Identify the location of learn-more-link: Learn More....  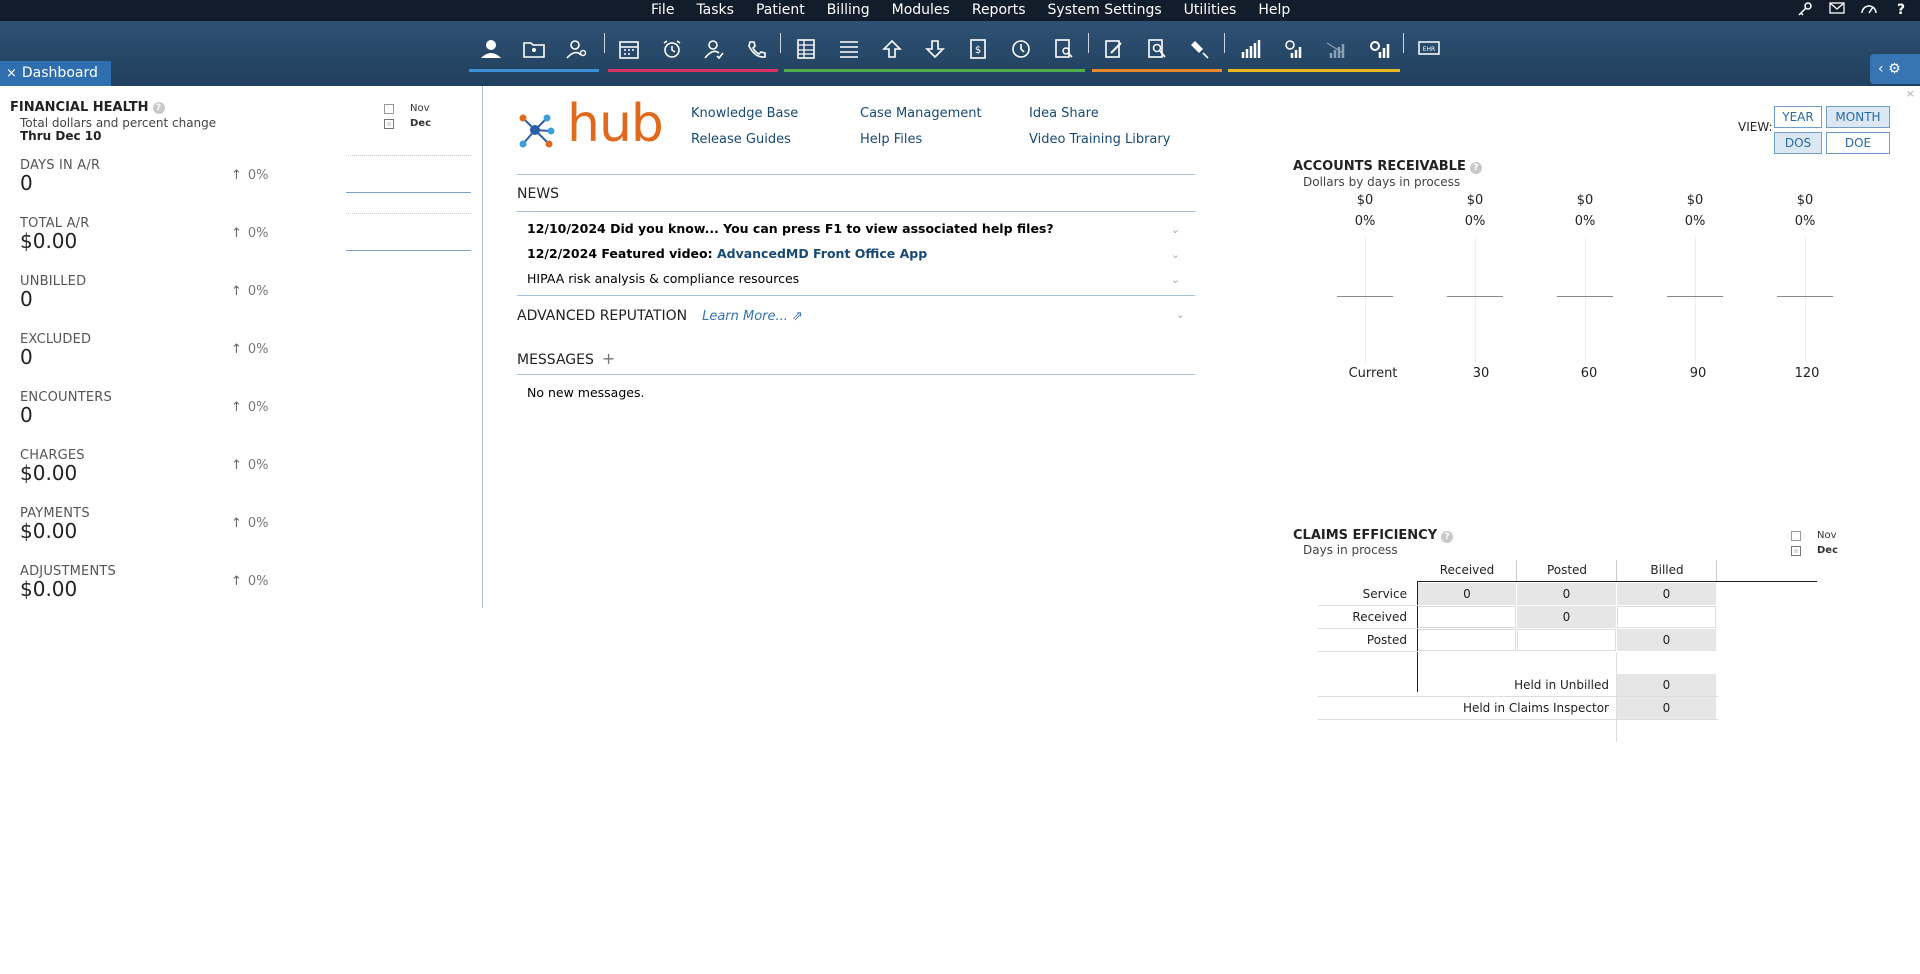
(745, 316).